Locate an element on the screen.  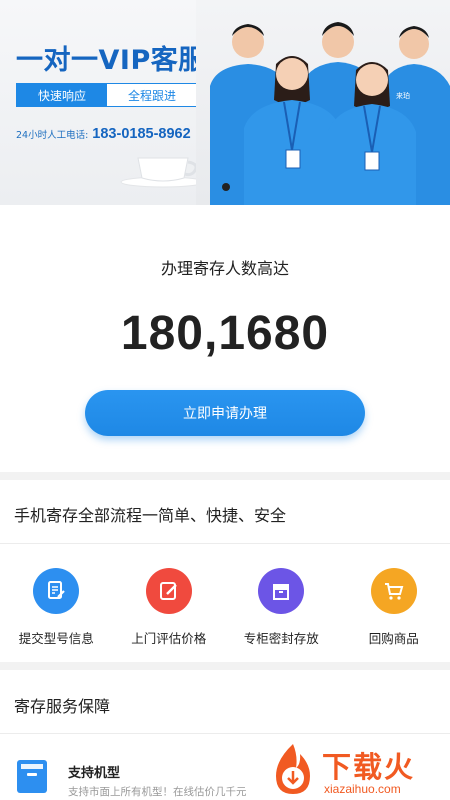
step-label: 回购商品 is located at coordinates (393, 638).